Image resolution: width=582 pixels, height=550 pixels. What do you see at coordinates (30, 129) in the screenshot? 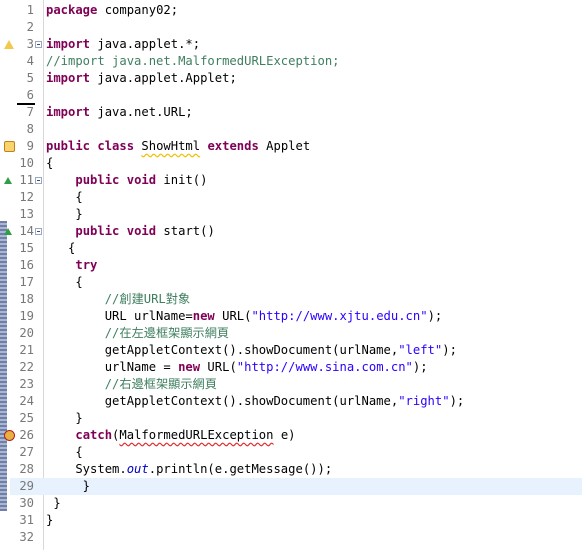
I see `line-number: 8` at bounding box center [30, 129].